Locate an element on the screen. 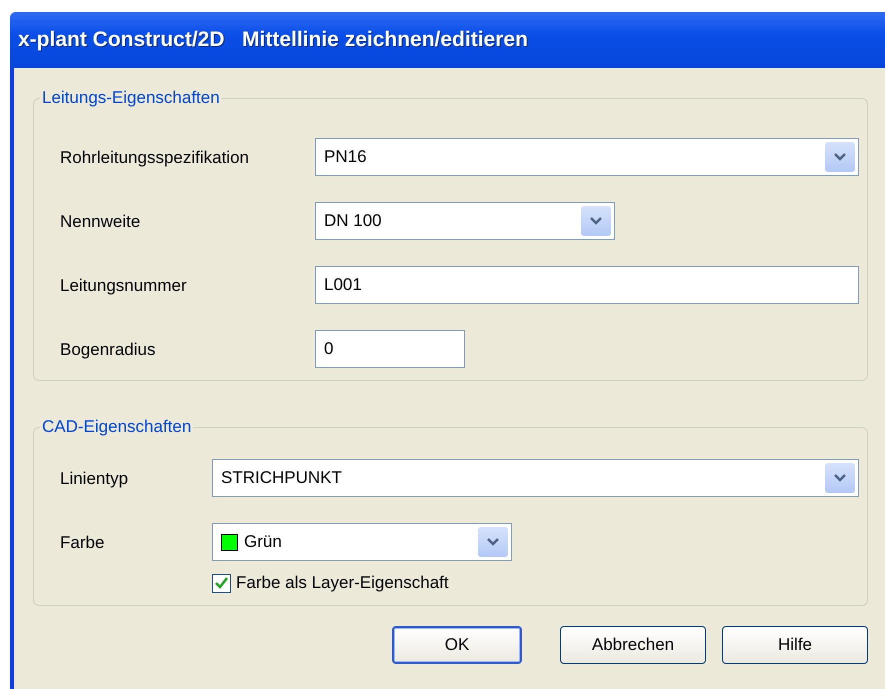 The image size is (885, 689). group-title: CAD-Eigenschaften is located at coordinates (116, 427).